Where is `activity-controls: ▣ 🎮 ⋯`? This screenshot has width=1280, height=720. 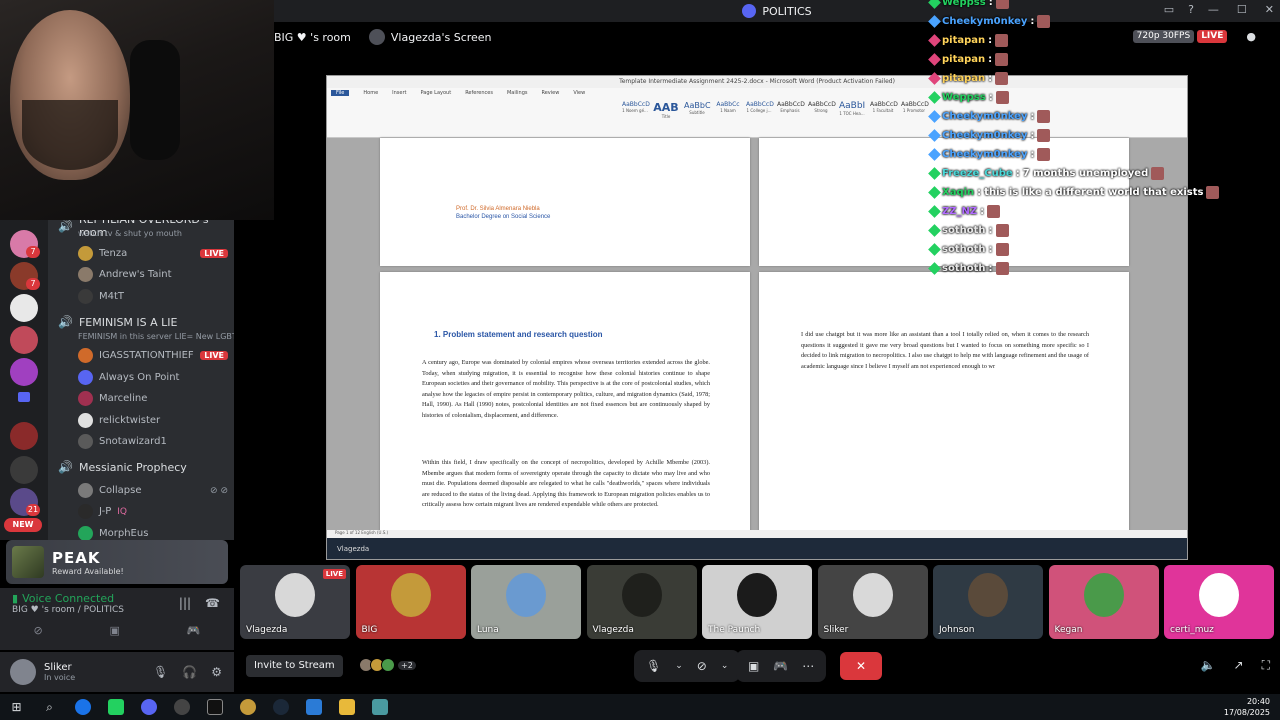
activity-controls: ▣ 🎮 ⋯ is located at coordinates (781, 666).